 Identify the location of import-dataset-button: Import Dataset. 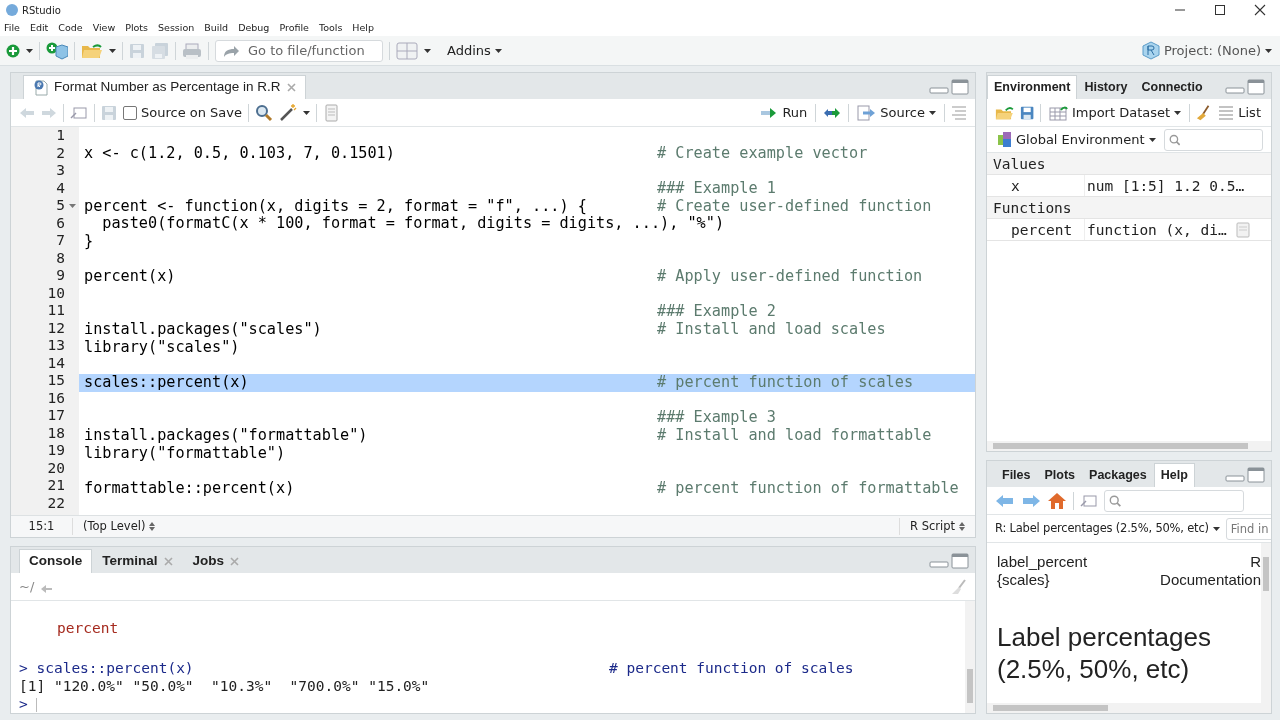
(1115, 112).